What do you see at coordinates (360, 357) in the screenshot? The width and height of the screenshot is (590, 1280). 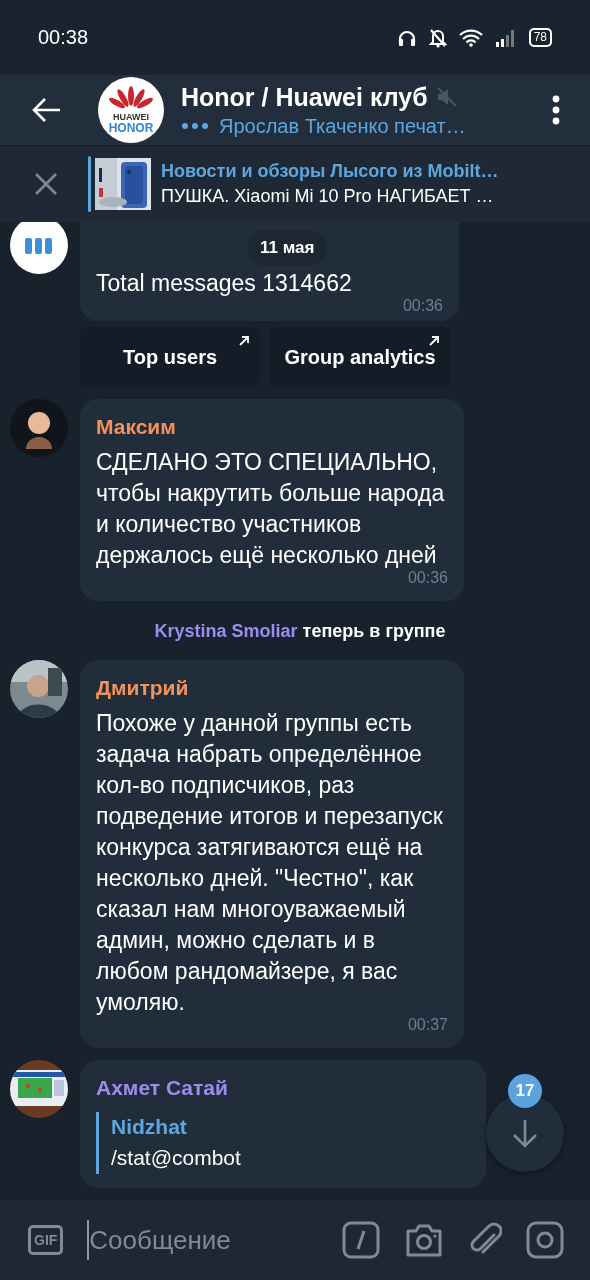 I see `inline-button: Group analytics` at bounding box center [360, 357].